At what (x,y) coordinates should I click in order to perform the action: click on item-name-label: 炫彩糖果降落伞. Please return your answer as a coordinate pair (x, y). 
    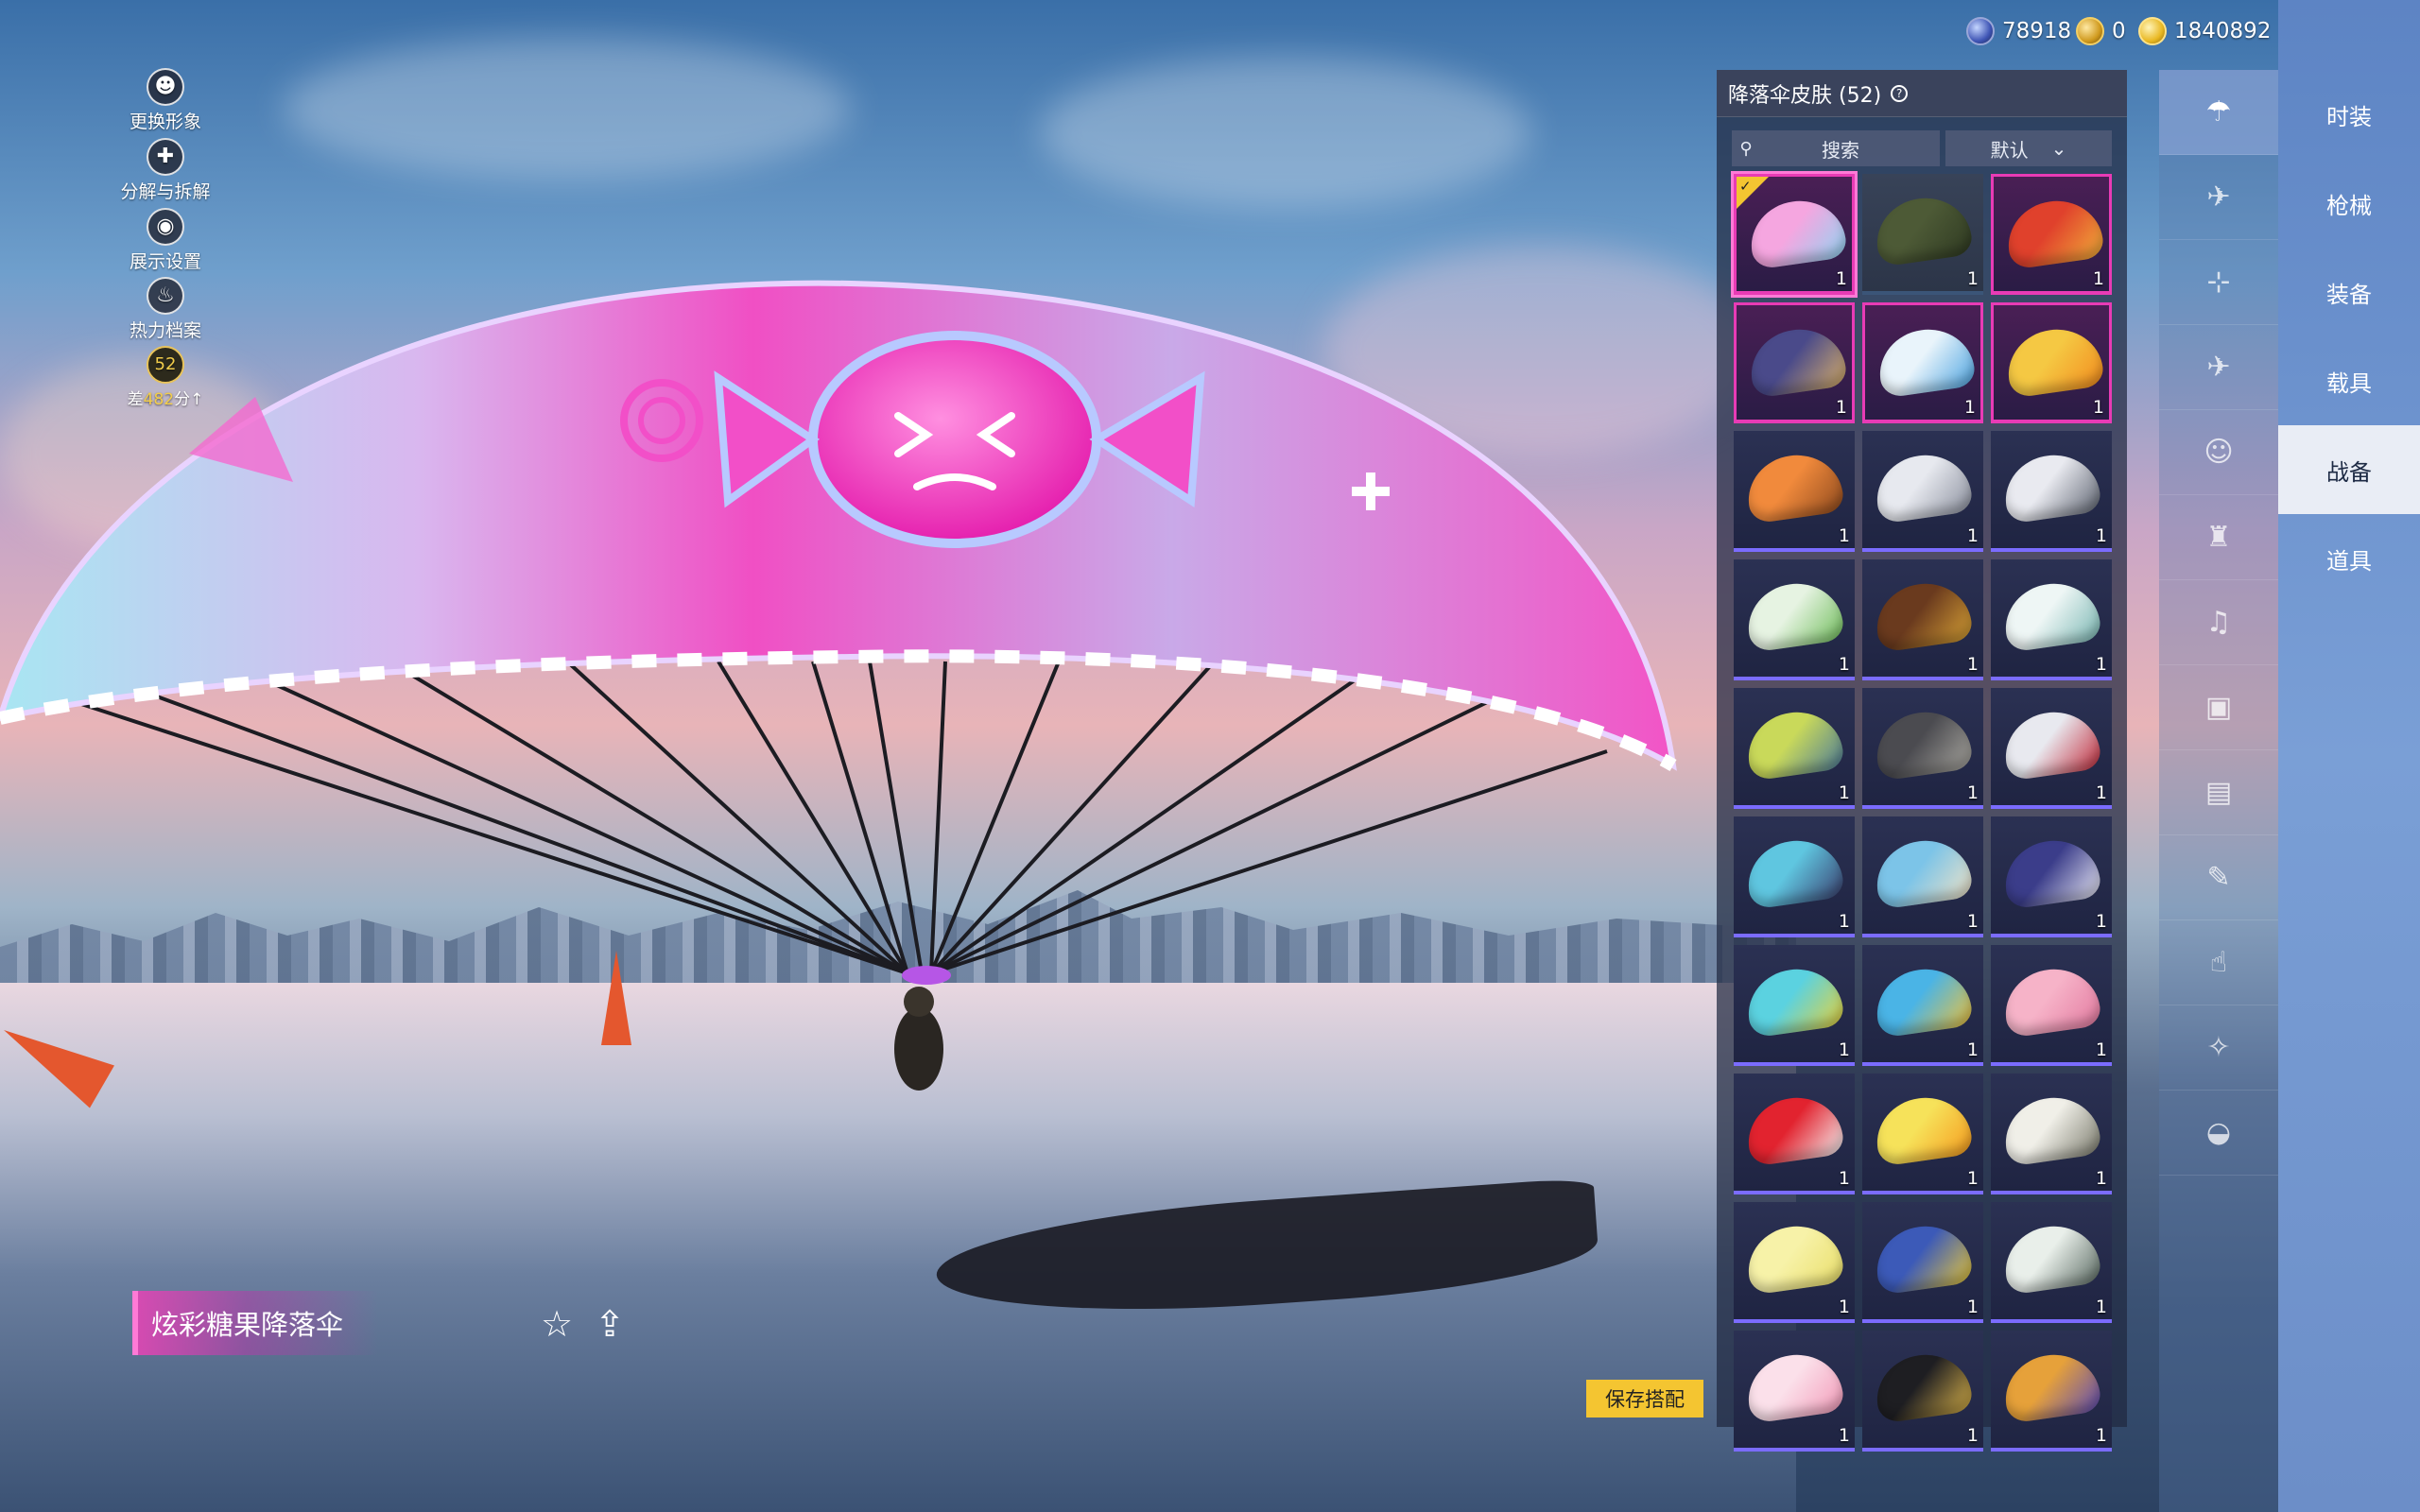
    Looking at the image, I should click on (247, 1325).